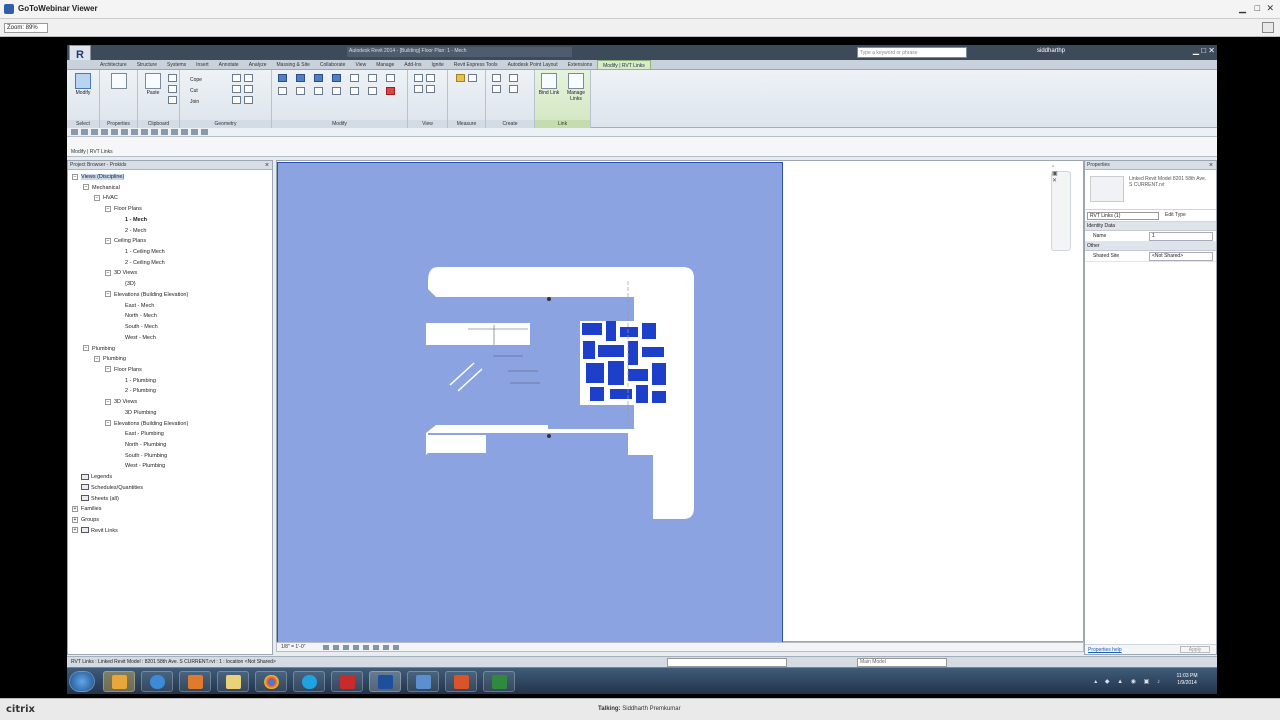 The width and height of the screenshot is (1280, 720). I want to click on sun-path-icon, so click(346, 647).